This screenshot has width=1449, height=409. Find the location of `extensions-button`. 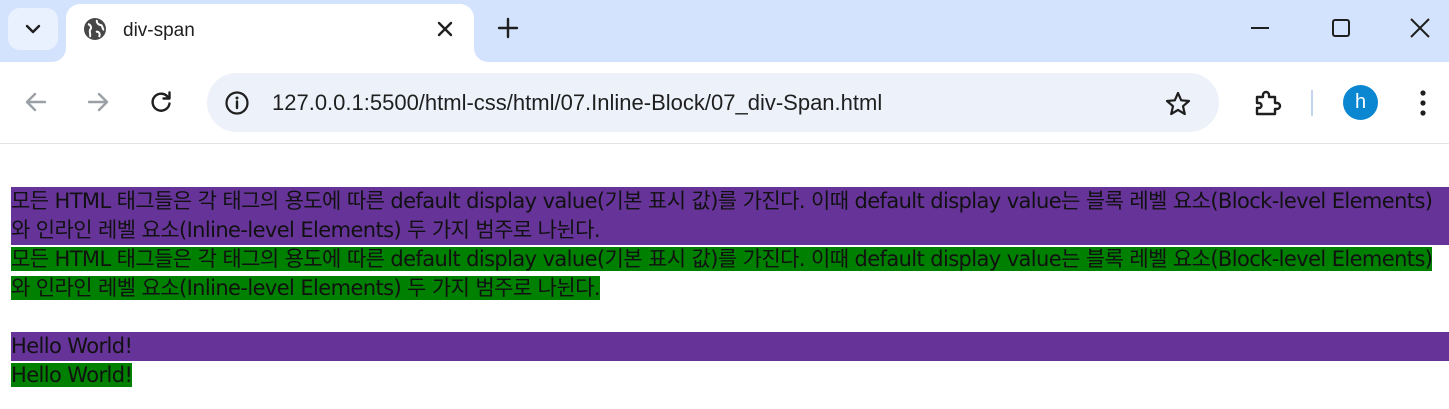

extensions-button is located at coordinates (1267, 103).